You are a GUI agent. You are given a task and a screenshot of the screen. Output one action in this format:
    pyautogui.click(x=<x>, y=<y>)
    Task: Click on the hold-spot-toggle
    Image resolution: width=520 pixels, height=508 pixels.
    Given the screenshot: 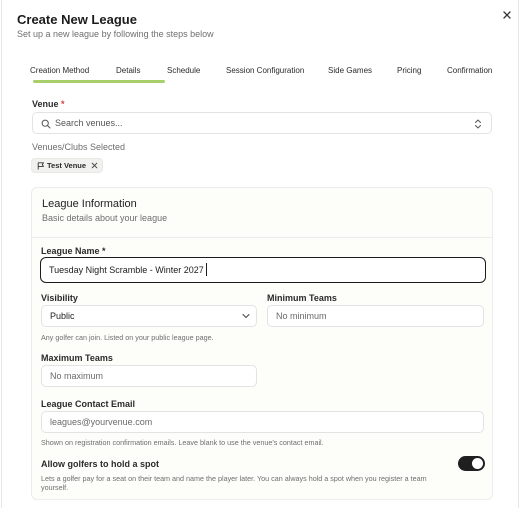 What is the action you would take?
    pyautogui.click(x=471, y=463)
    